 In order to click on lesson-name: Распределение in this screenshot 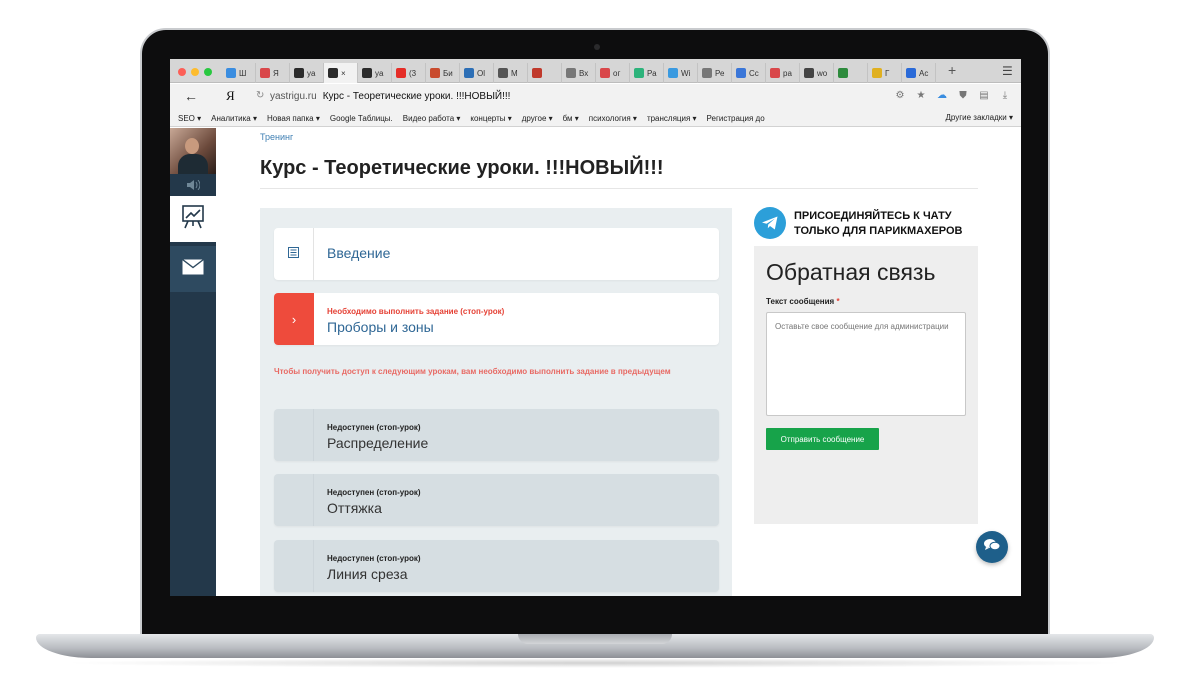, I will do `click(378, 443)`.